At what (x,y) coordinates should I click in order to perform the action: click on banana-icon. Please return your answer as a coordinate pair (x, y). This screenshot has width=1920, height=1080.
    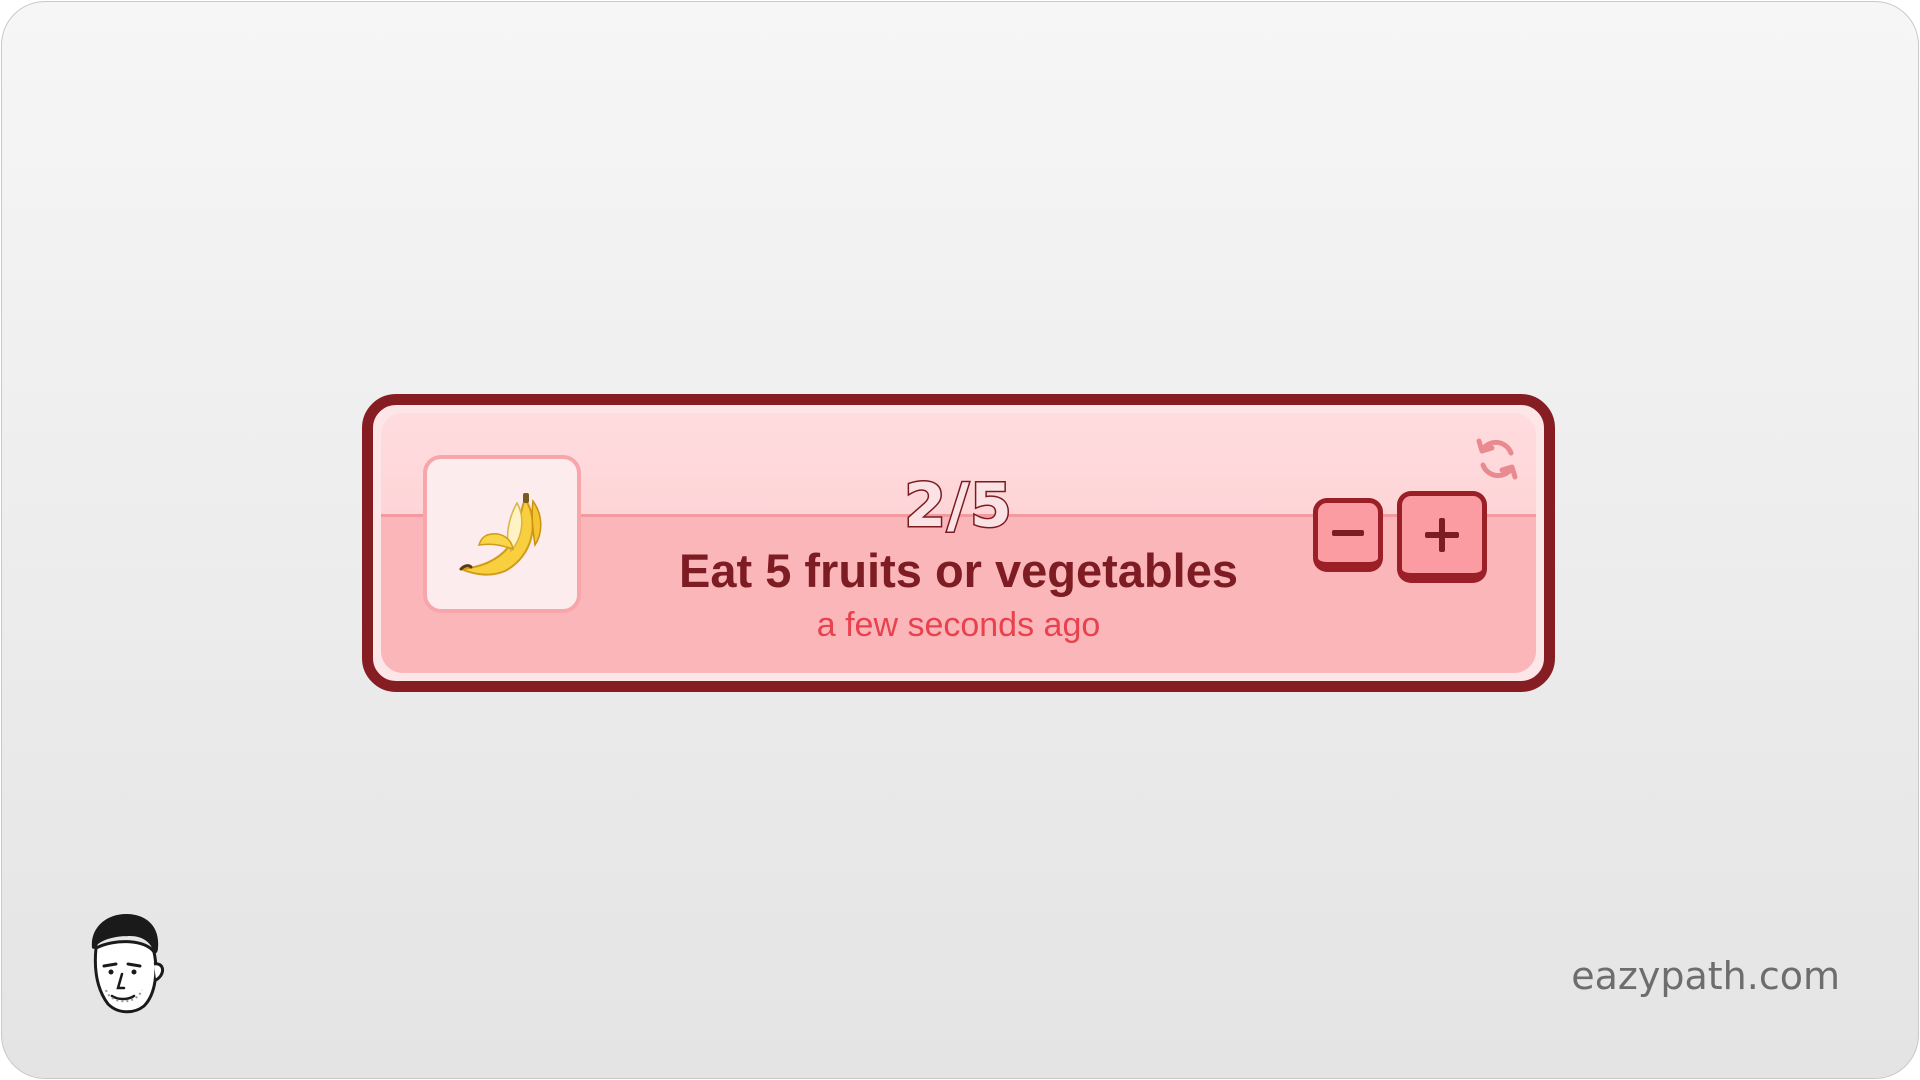
    Looking at the image, I should click on (500, 534).